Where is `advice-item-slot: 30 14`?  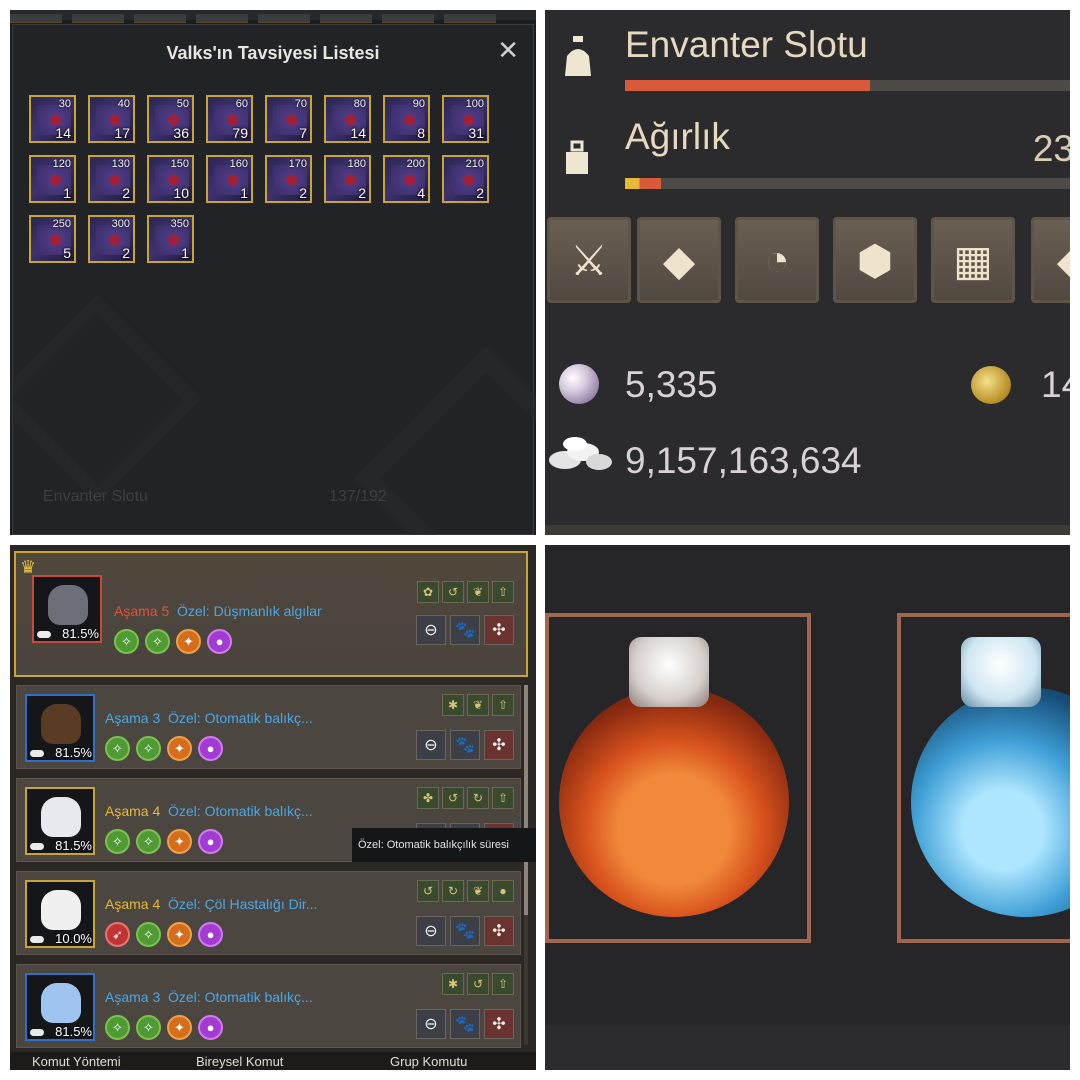
advice-item-slot: 30 14 is located at coordinates (52, 119).